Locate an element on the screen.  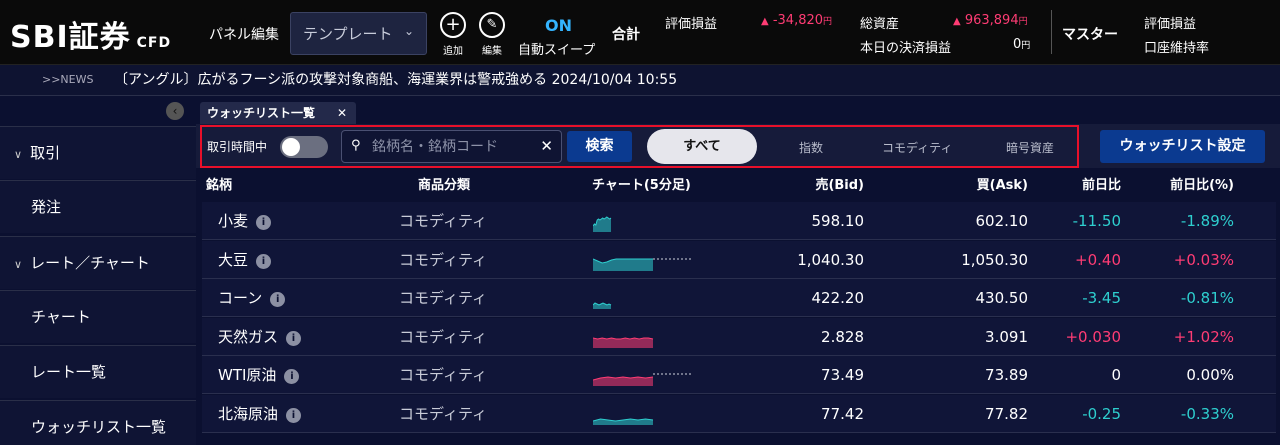
pnl-label: 評価損益 is located at coordinates (691, 24).